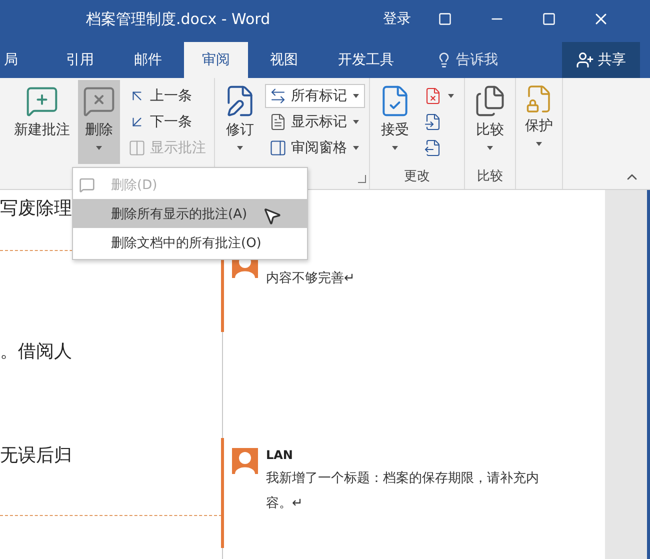 The height and width of the screenshot is (559, 650). What do you see at coordinates (272, 216) in the screenshot?
I see `mouse-cursor-icon` at bounding box center [272, 216].